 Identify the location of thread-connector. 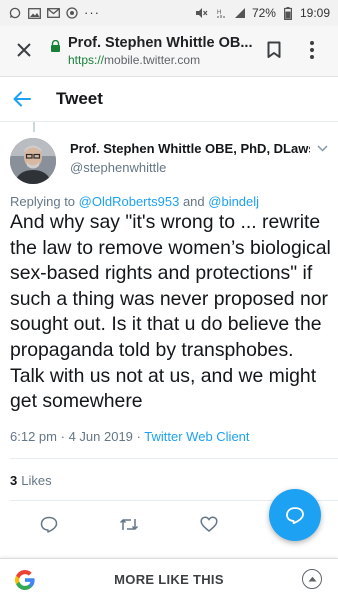
(34, 127).